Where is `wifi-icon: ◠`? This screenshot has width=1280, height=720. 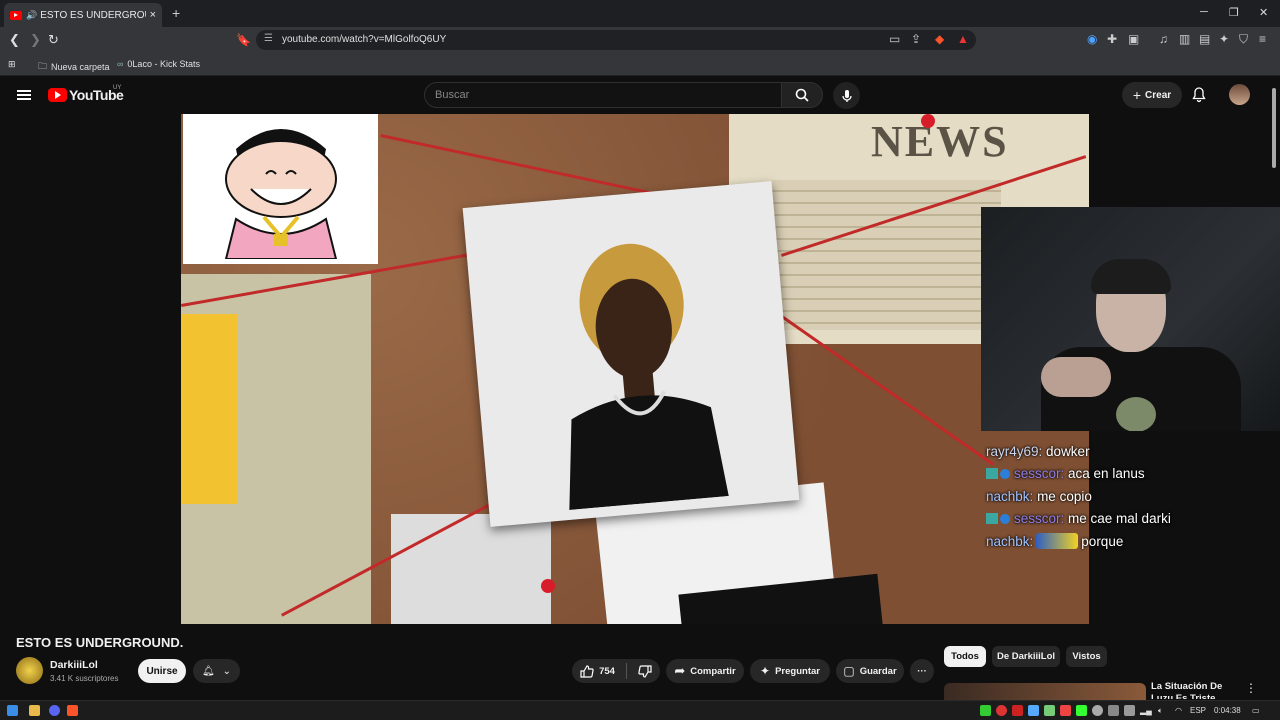 wifi-icon: ◠ is located at coordinates (1178, 710).